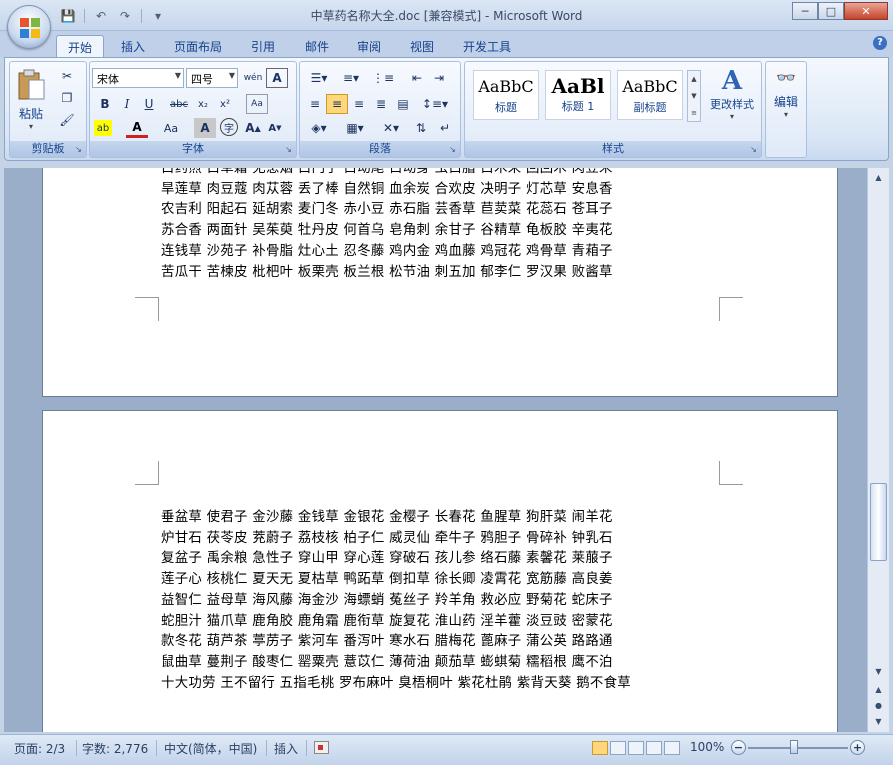 This screenshot has height=765, width=893. What do you see at coordinates (127, 104) in the screenshot?
I see `italic-icon: I` at bounding box center [127, 104].